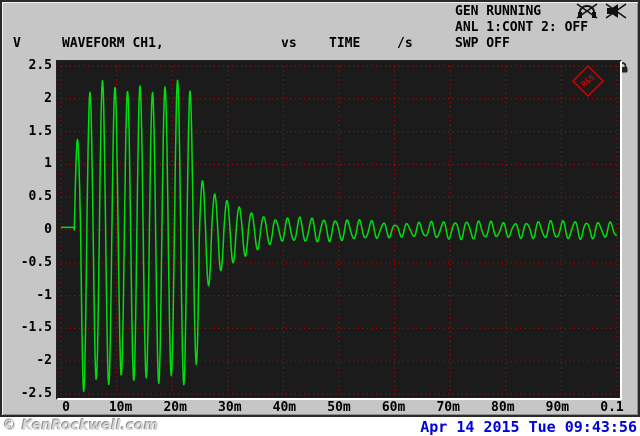  I want to click on x-tick-label: 0, so click(66, 407).